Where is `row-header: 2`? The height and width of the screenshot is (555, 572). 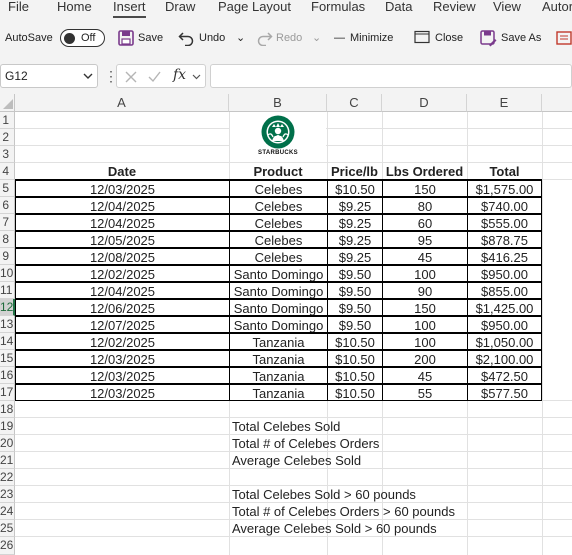
row-header: 2 is located at coordinates (7, 137).